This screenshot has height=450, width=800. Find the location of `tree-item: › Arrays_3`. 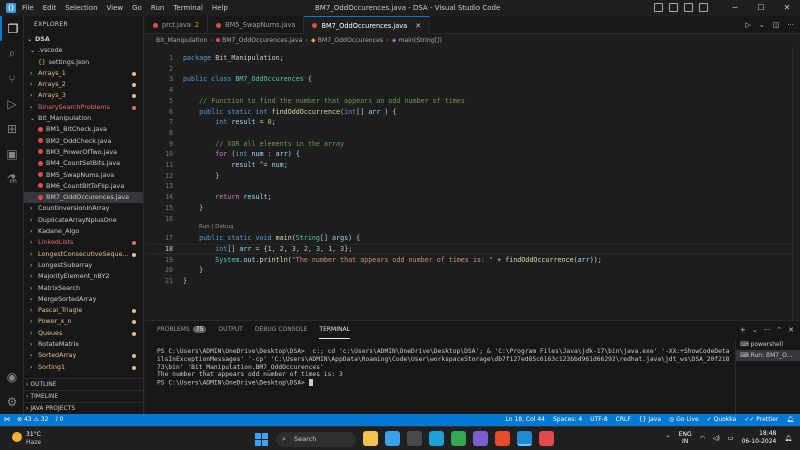

tree-item: › Arrays_3 is located at coordinates (83, 95).